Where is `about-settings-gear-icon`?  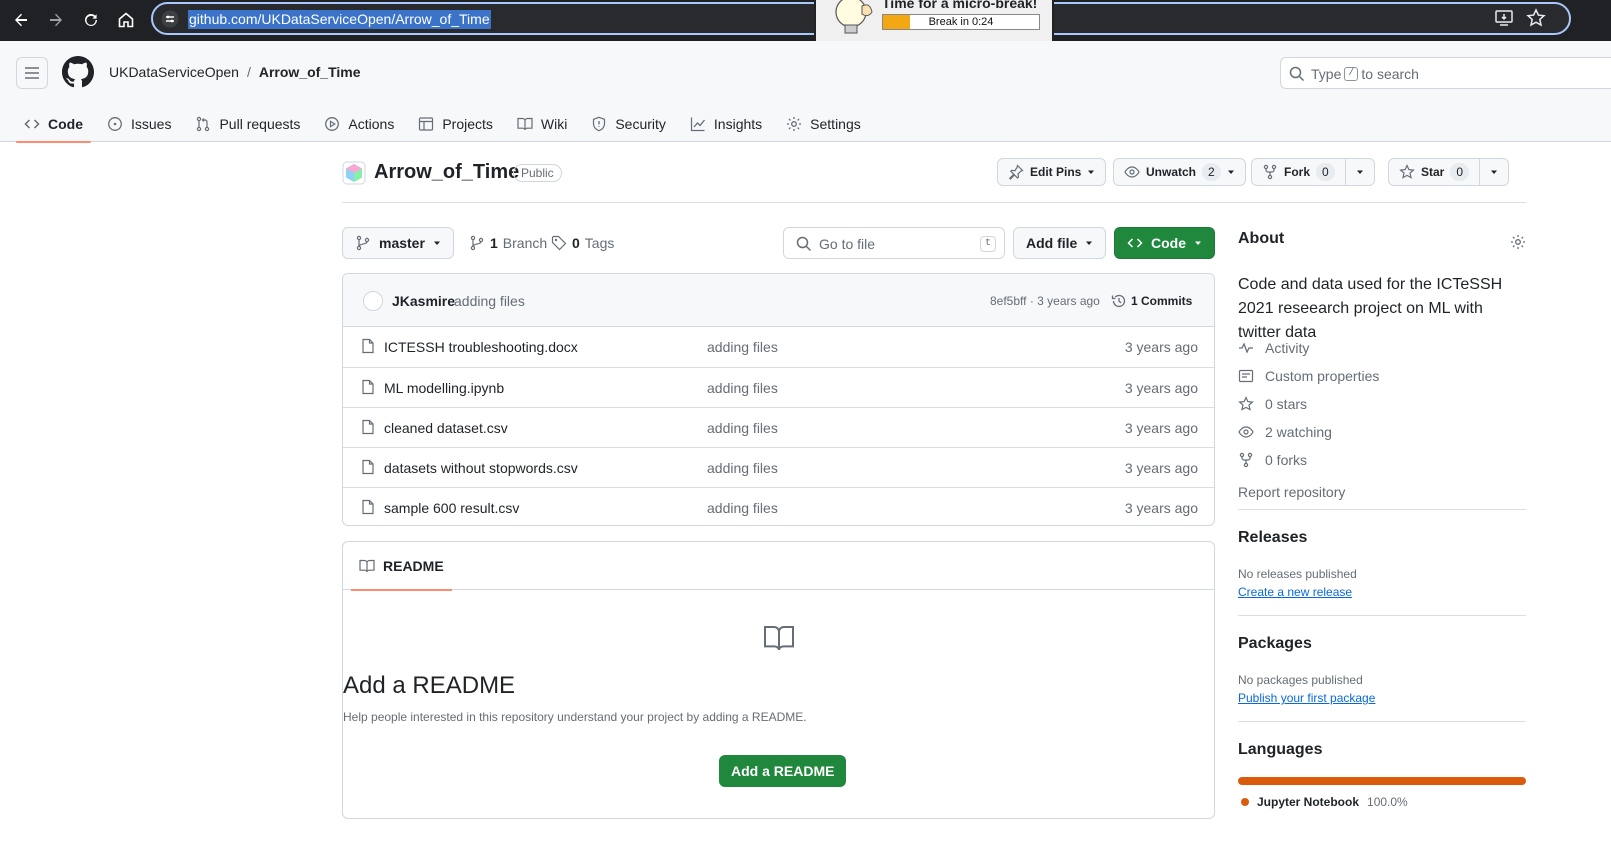 about-settings-gear-icon is located at coordinates (1518, 242).